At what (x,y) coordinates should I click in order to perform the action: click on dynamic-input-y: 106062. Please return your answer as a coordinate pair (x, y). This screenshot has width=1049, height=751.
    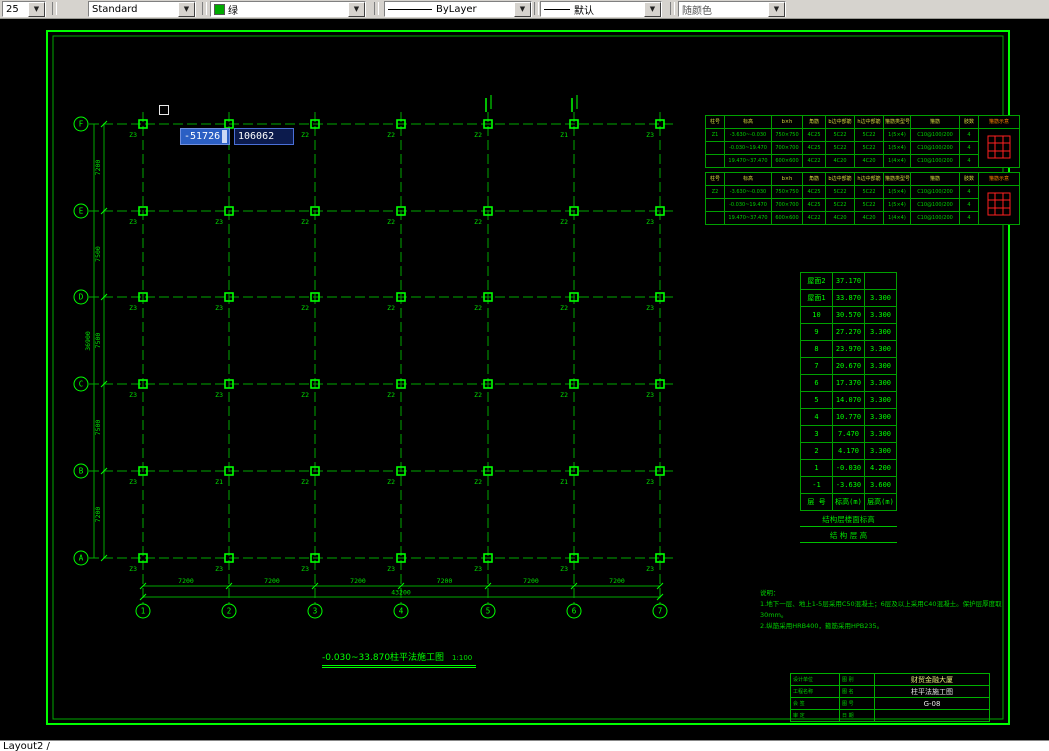
    Looking at the image, I should click on (264, 136).